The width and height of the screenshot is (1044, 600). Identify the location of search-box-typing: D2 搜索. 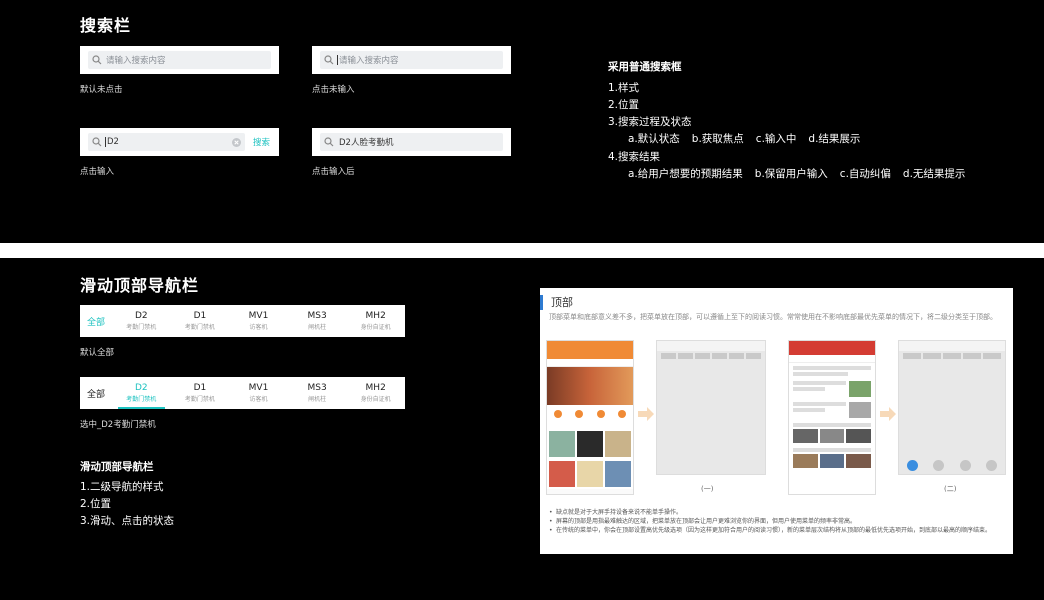
(179, 142).